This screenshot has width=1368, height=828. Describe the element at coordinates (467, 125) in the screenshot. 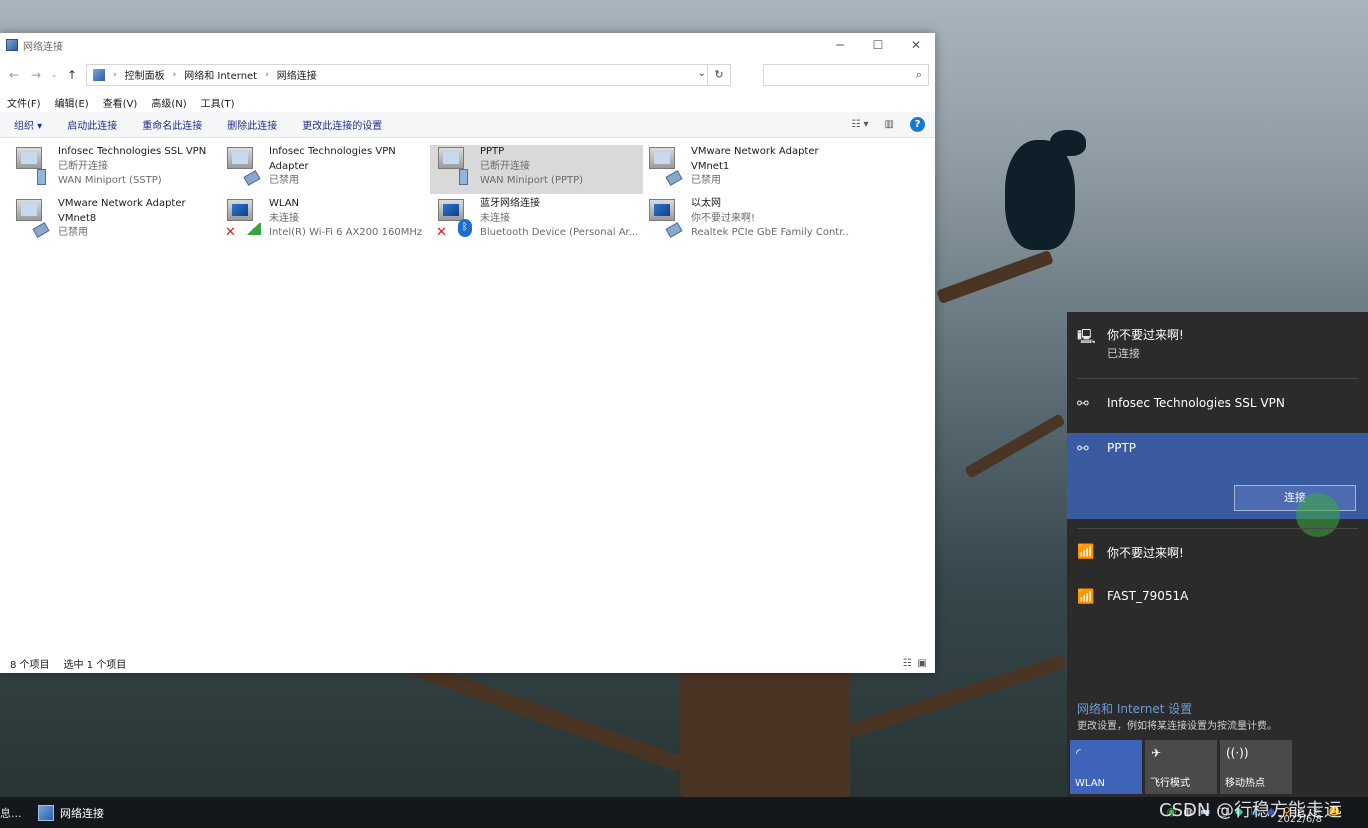

I see `command-bar: 组织 ▾ 启动此连接 重命名此连接 删除此连接 更改此连接的设置 ☷ ▾ ▥ ?` at that location.